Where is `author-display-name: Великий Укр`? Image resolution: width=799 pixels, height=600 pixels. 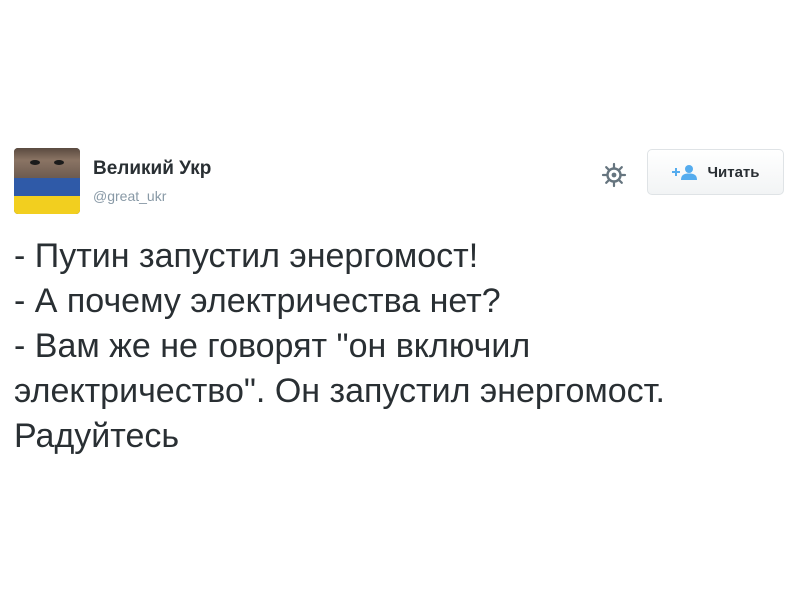 author-display-name: Великий Укр is located at coordinates (152, 169).